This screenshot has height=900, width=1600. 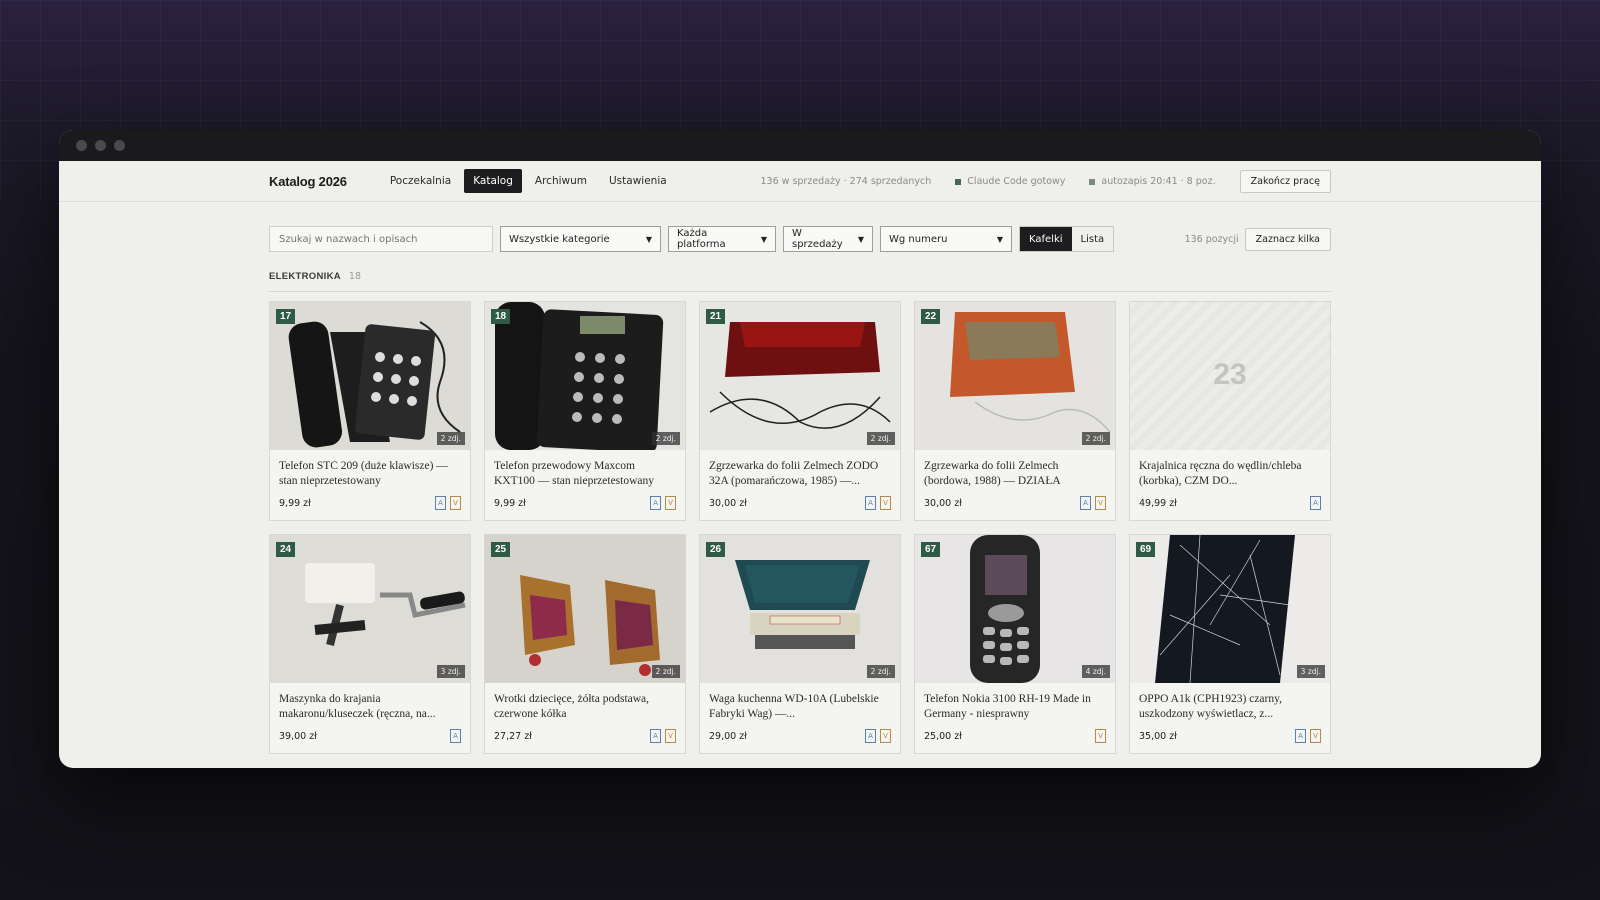 I want to click on photo-count-badge: 4 zdj., so click(x=1095, y=671).